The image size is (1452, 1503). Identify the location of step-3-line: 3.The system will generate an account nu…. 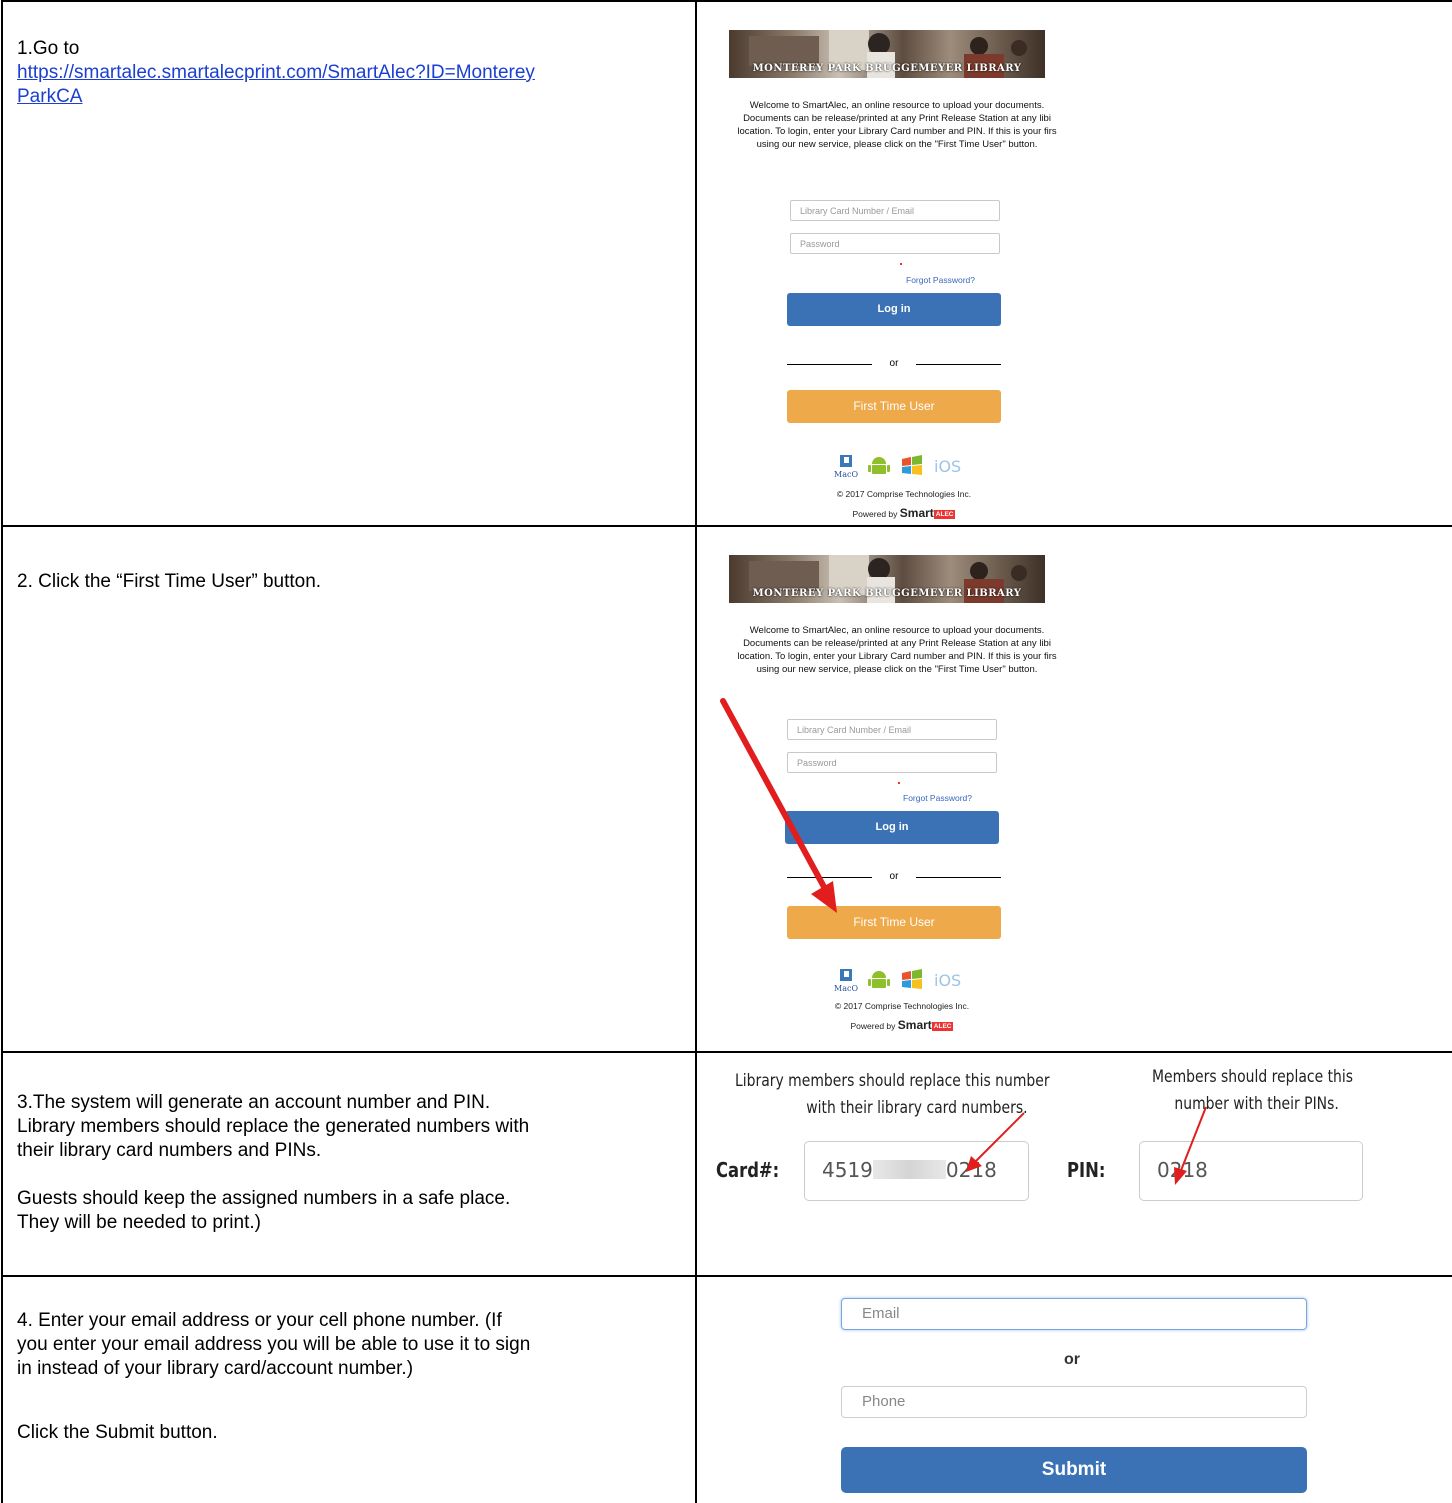
(254, 1102).